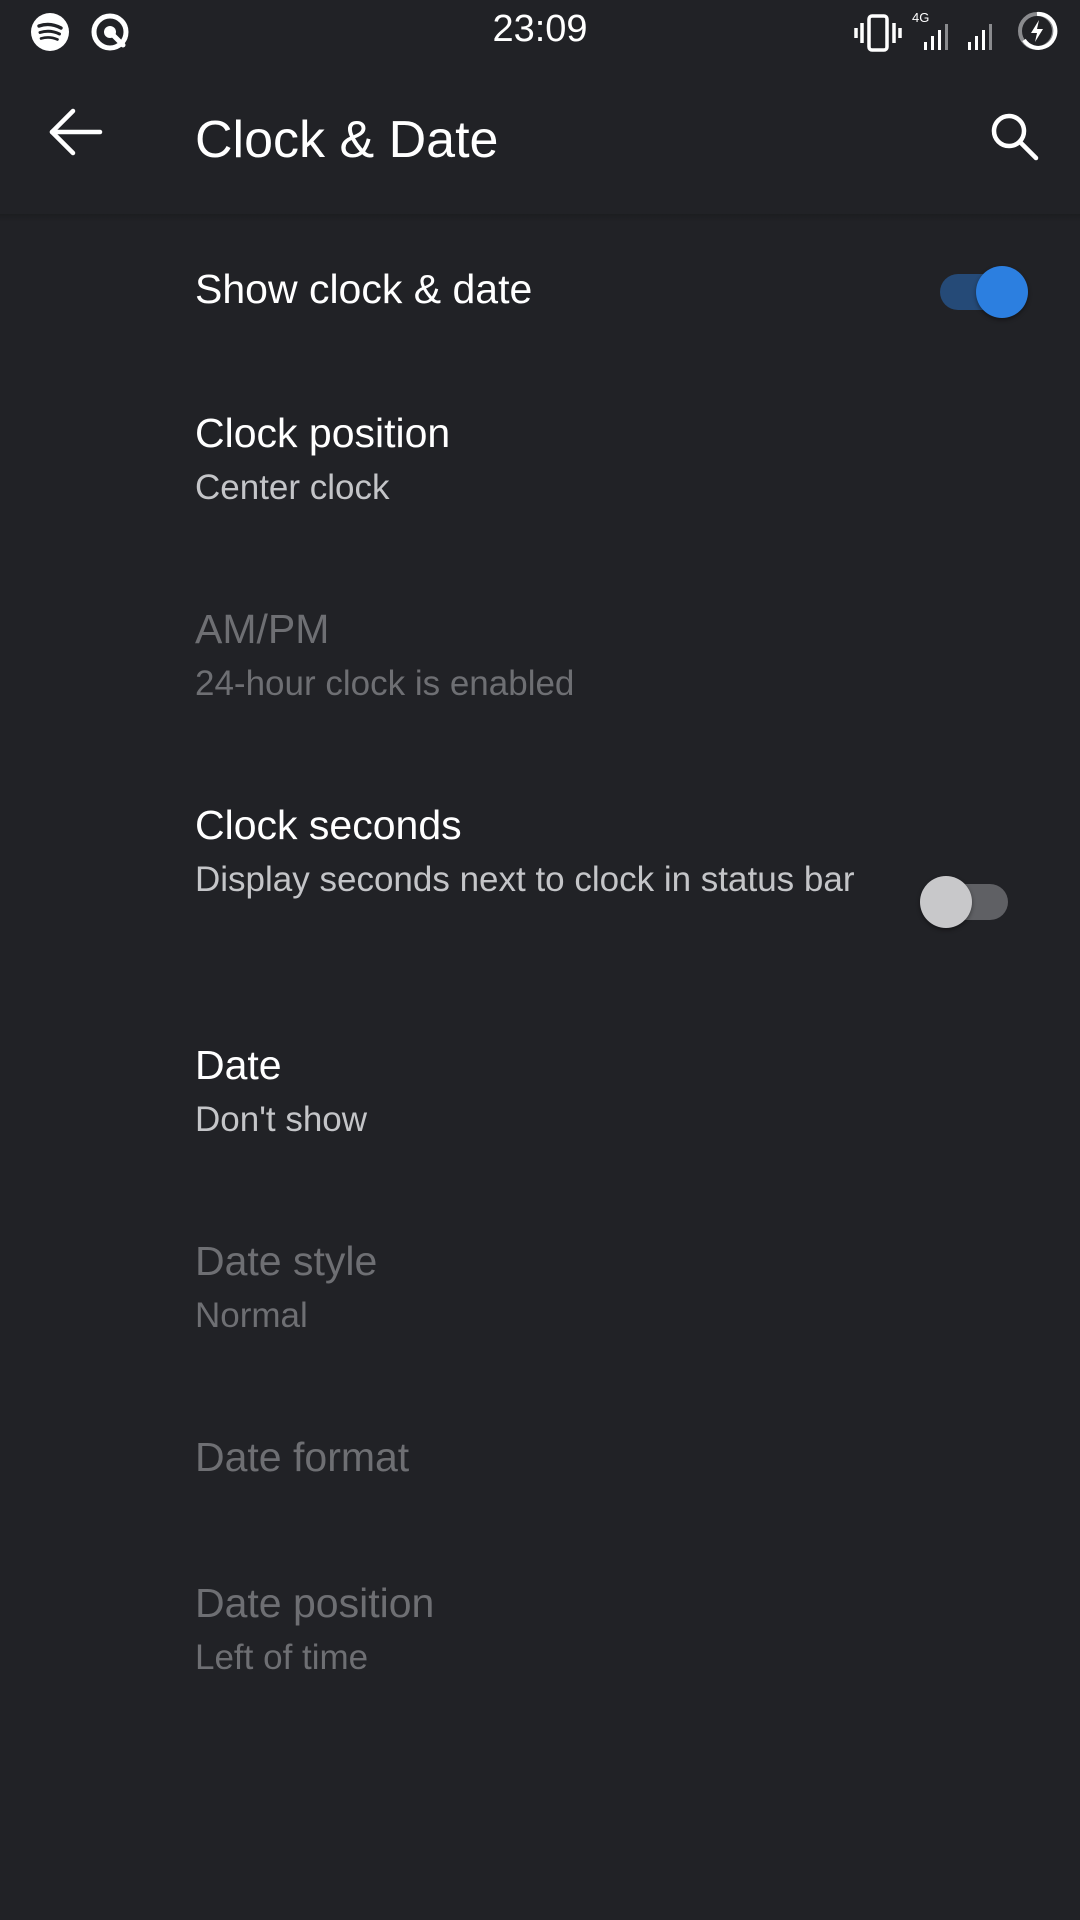  I want to click on show-clock-date-switch, so click(980, 288).